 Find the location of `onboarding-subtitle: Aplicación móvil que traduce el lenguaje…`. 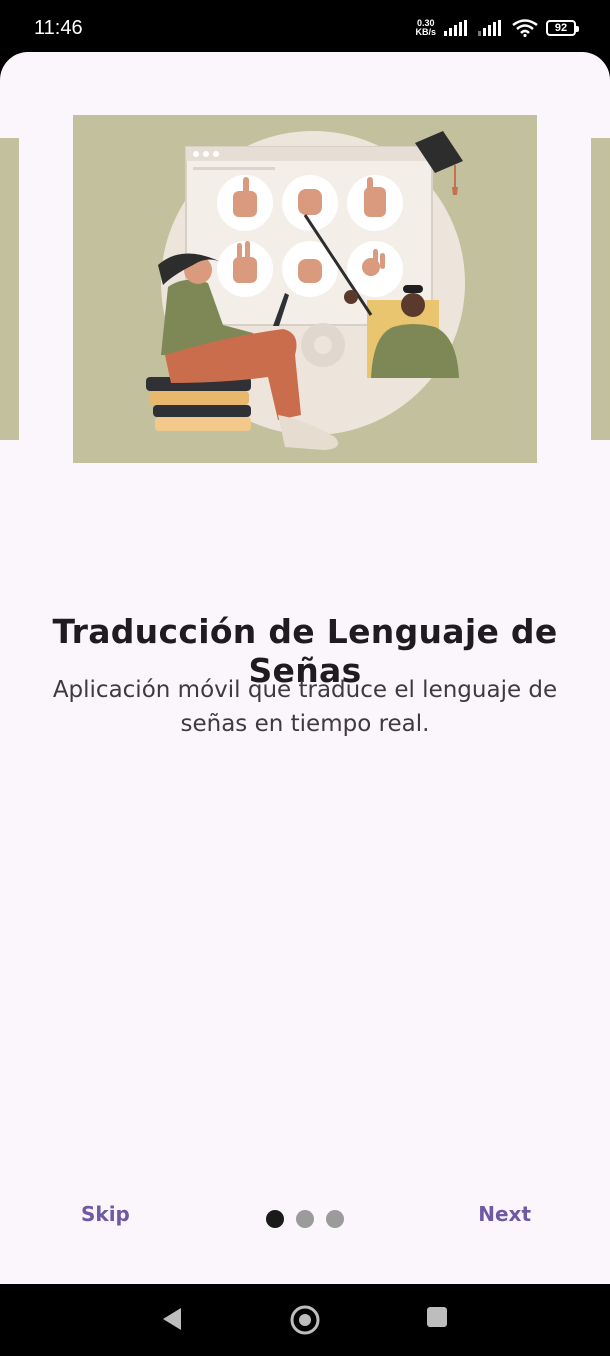

onboarding-subtitle: Aplicación móvil que traduce el lenguaje… is located at coordinates (305, 707).